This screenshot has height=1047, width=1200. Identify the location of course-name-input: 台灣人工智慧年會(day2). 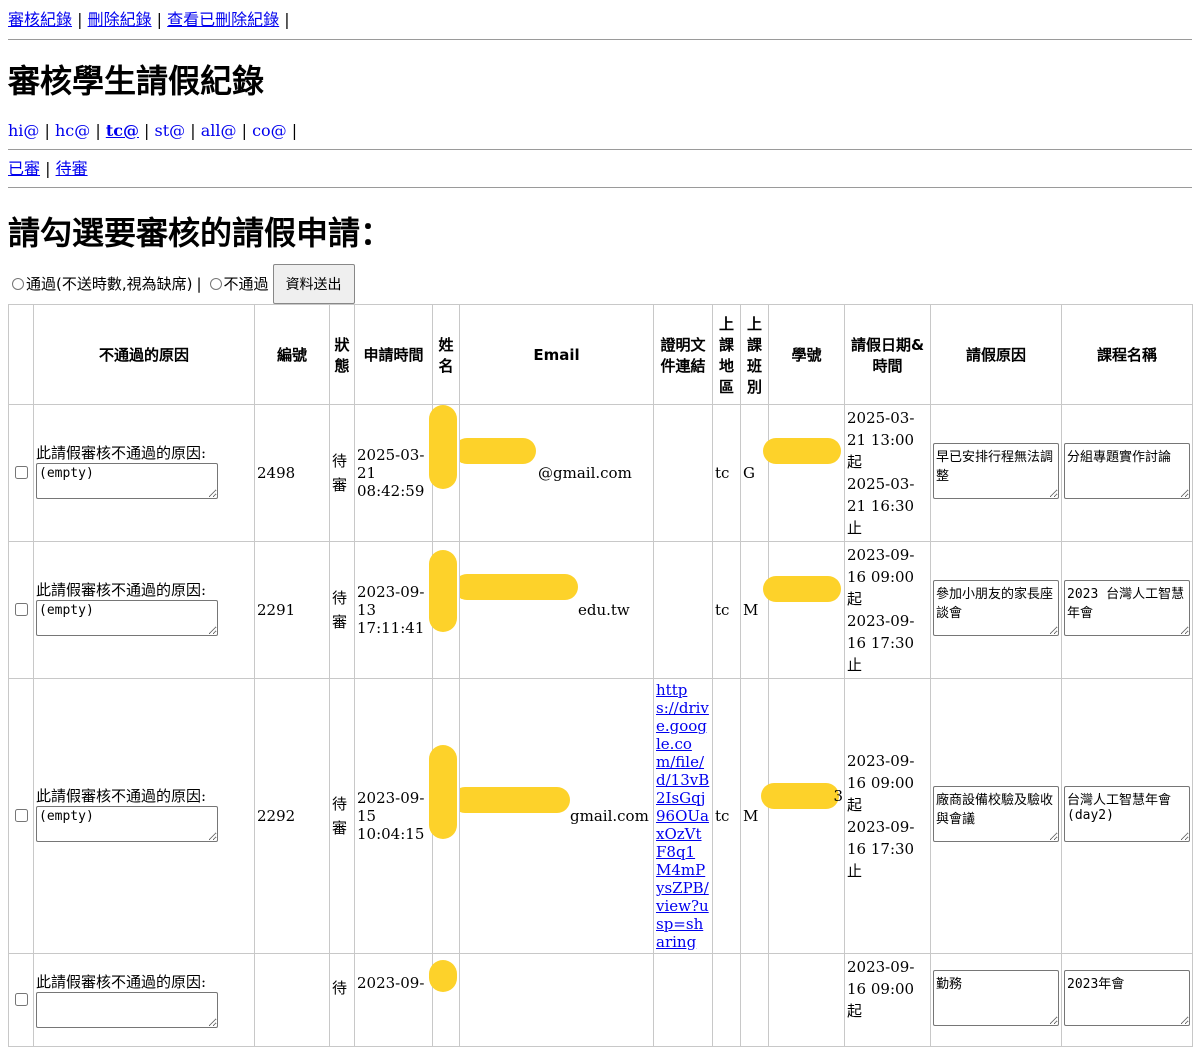
(1127, 814).